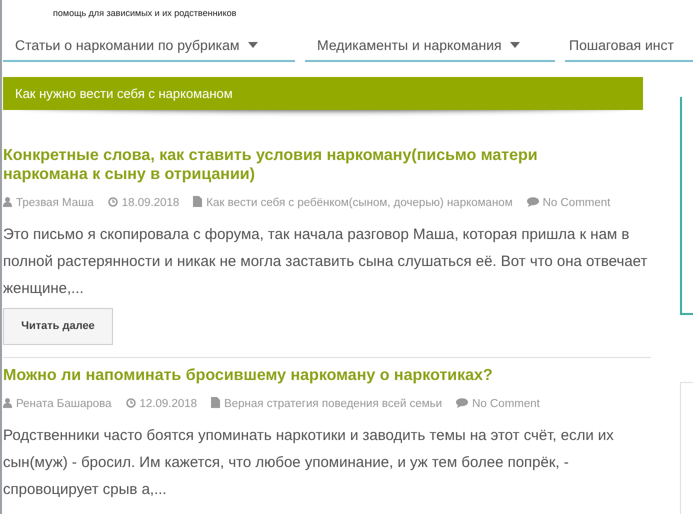 The width and height of the screenshot is (693, 514). Describe the element at coordinates (430, 46) in the screenshot. I see `nav-link: Медикаменты и наркомания` at that location.